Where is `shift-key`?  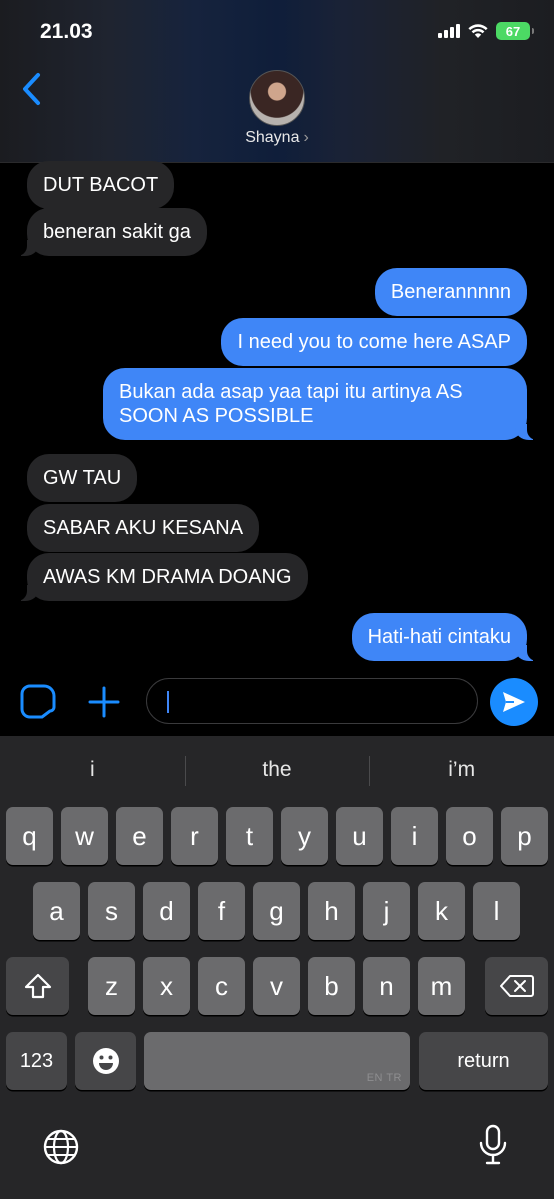
shift-key is located at coordinates (37, 986).